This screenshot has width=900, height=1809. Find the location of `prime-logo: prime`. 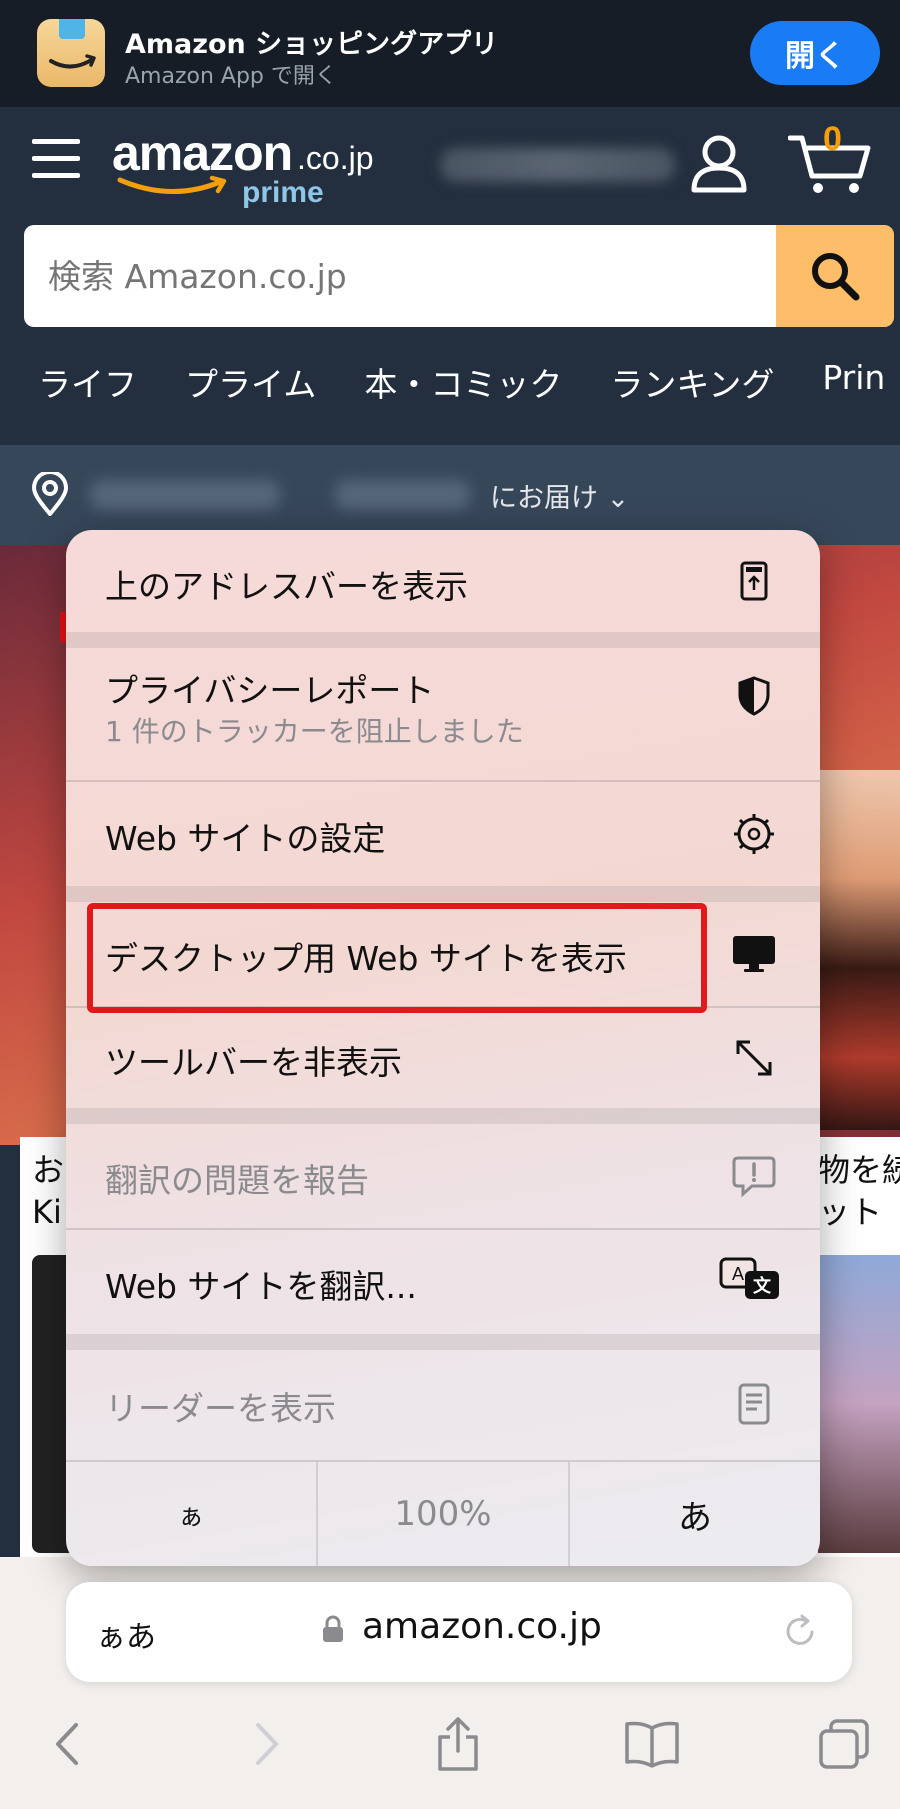

prime-logo: prime is located at coordinates (283, 192).